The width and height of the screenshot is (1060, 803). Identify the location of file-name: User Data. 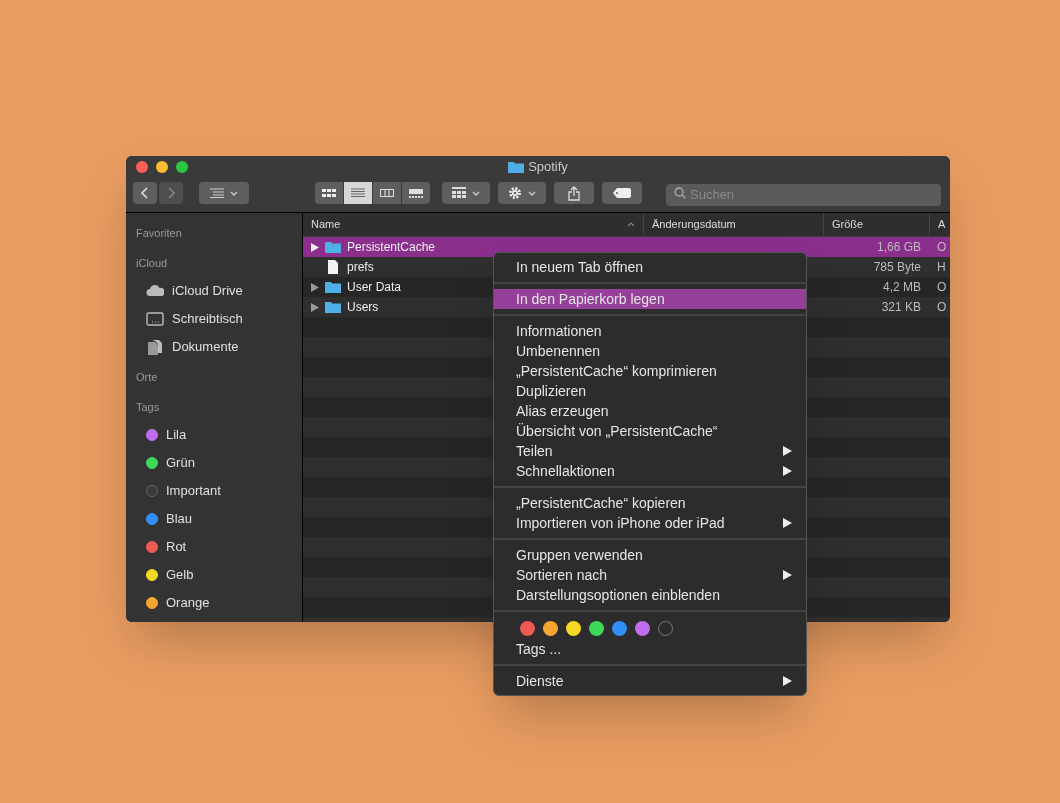
(374, 287).